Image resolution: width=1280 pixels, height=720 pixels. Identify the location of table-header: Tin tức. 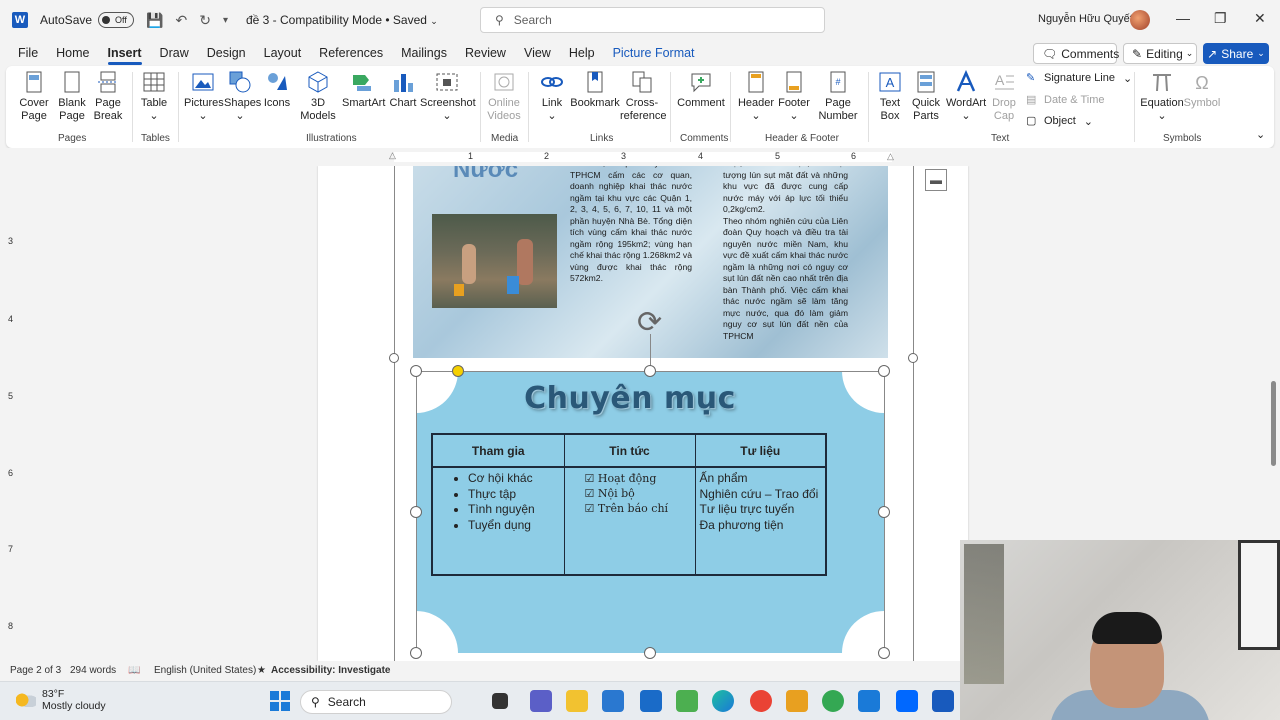
(629, 450).